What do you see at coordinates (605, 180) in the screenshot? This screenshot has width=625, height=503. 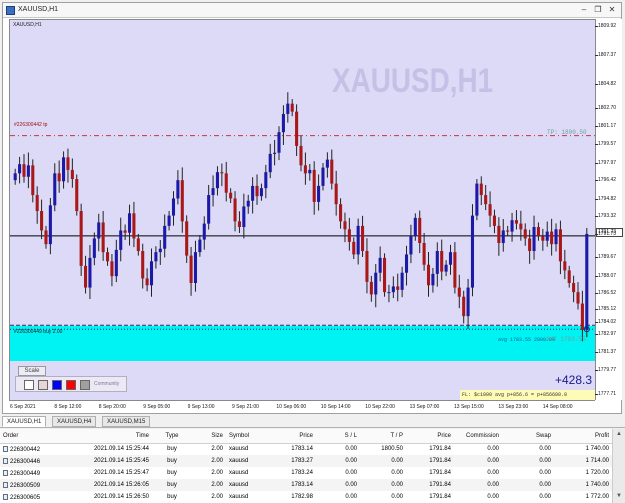 I see `price-tick: 1796.42` at bounding box center [605, 180].